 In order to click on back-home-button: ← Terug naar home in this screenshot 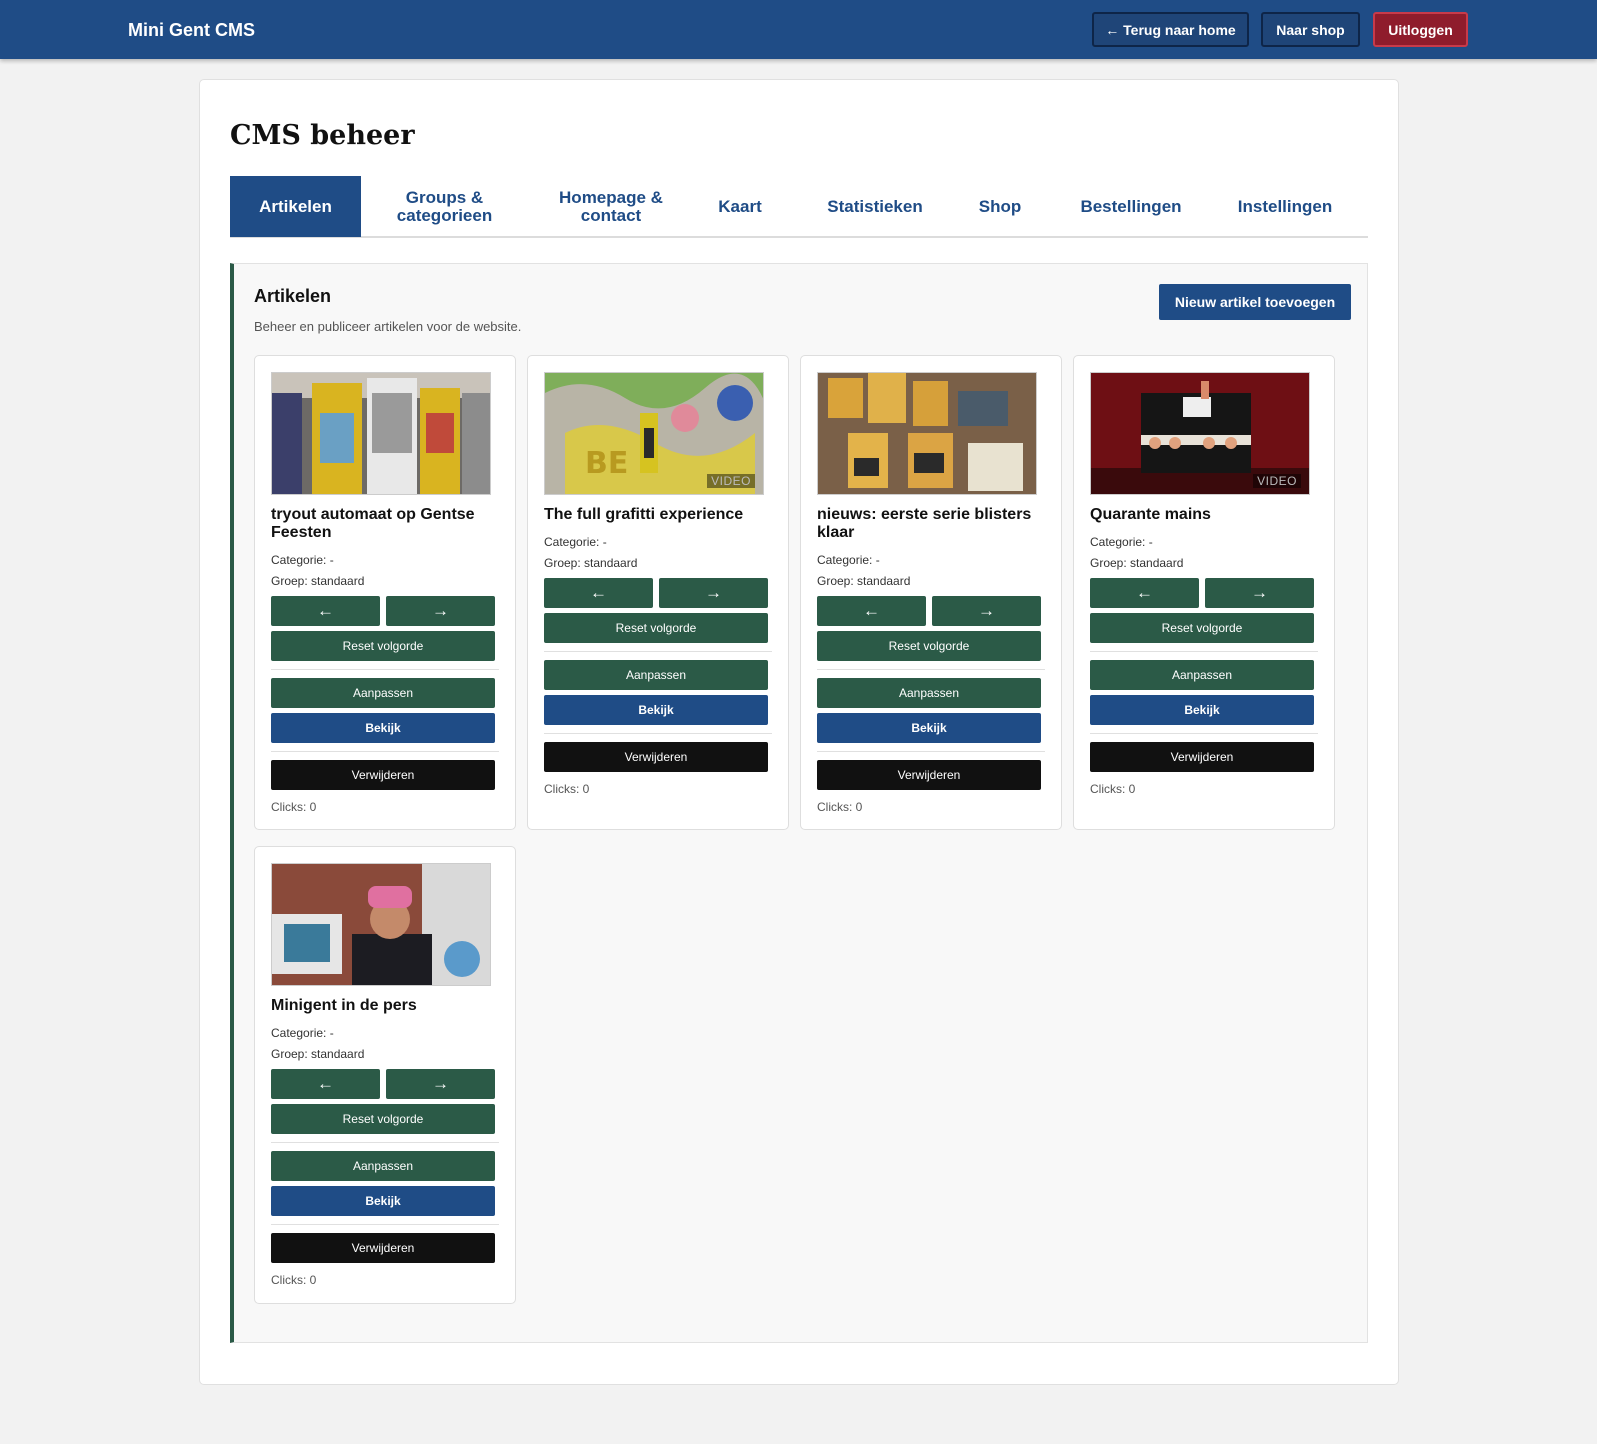, I will do `click(1170, 29)`.